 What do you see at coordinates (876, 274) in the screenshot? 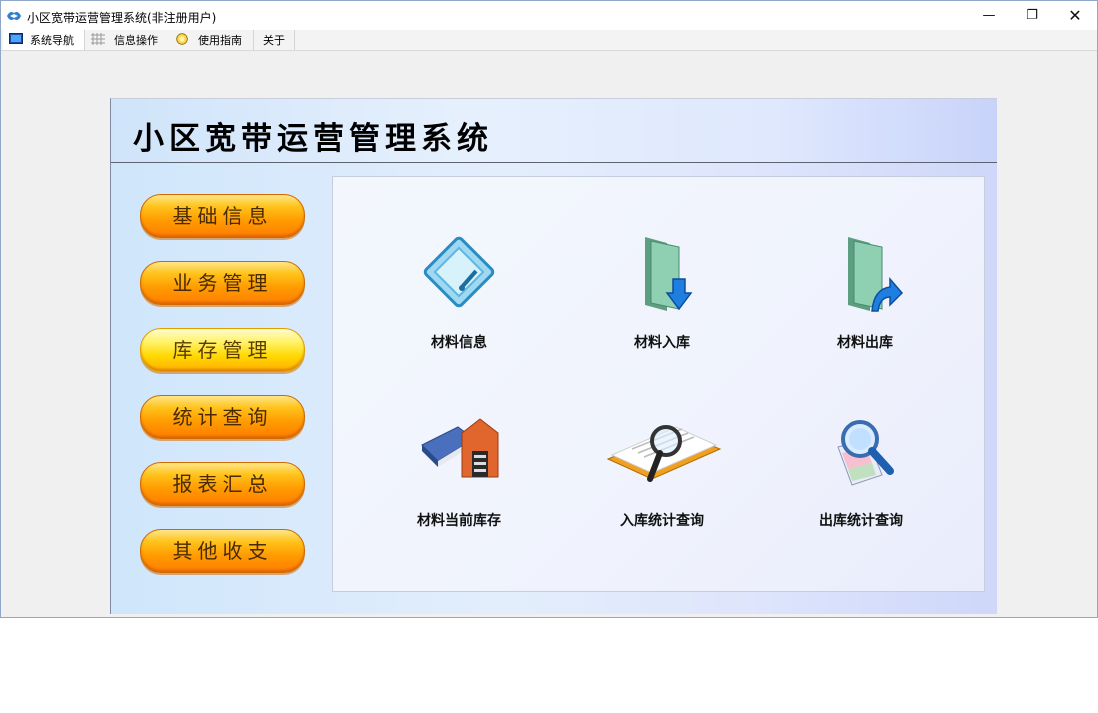
I see `folder-forward-arrow-icon` at bounding box center [876, 274].